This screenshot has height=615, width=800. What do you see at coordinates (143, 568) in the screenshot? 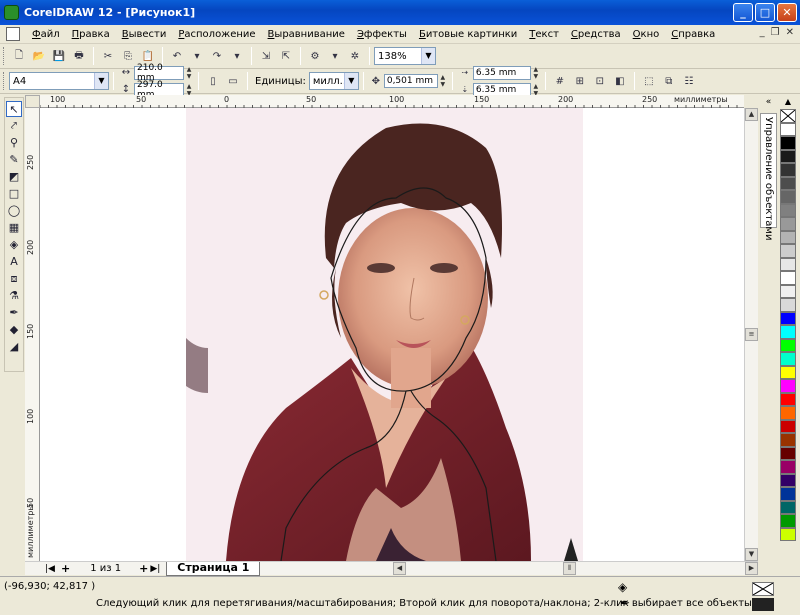
I see `add-page-after-icon: +` at bounding box center [143, 568].